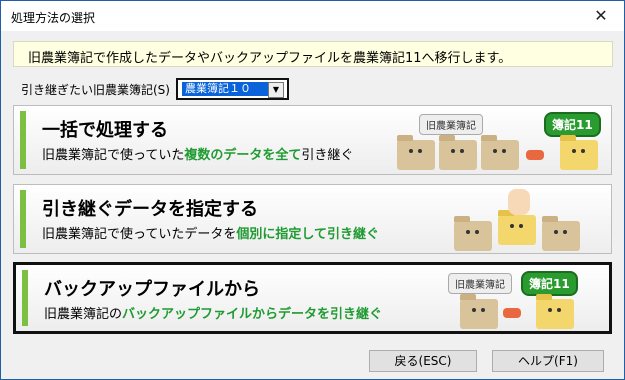  Describe the element at coordinates (548, 361) in the screenshot. I see `help-button: ヘルプ(F1)` at that location.